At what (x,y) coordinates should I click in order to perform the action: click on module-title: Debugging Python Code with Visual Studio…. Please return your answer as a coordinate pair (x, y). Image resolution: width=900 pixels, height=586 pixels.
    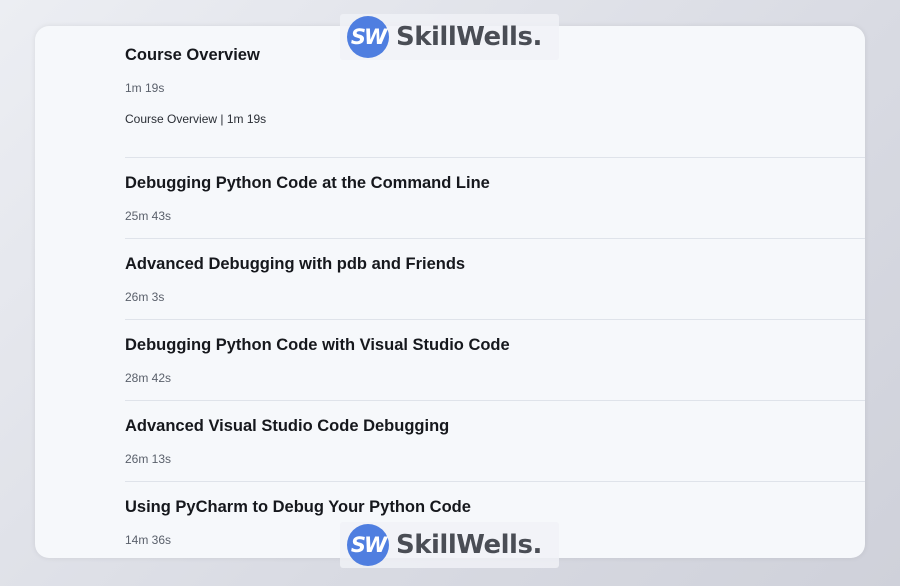
    Looking at the image, I should click on (317, 345).